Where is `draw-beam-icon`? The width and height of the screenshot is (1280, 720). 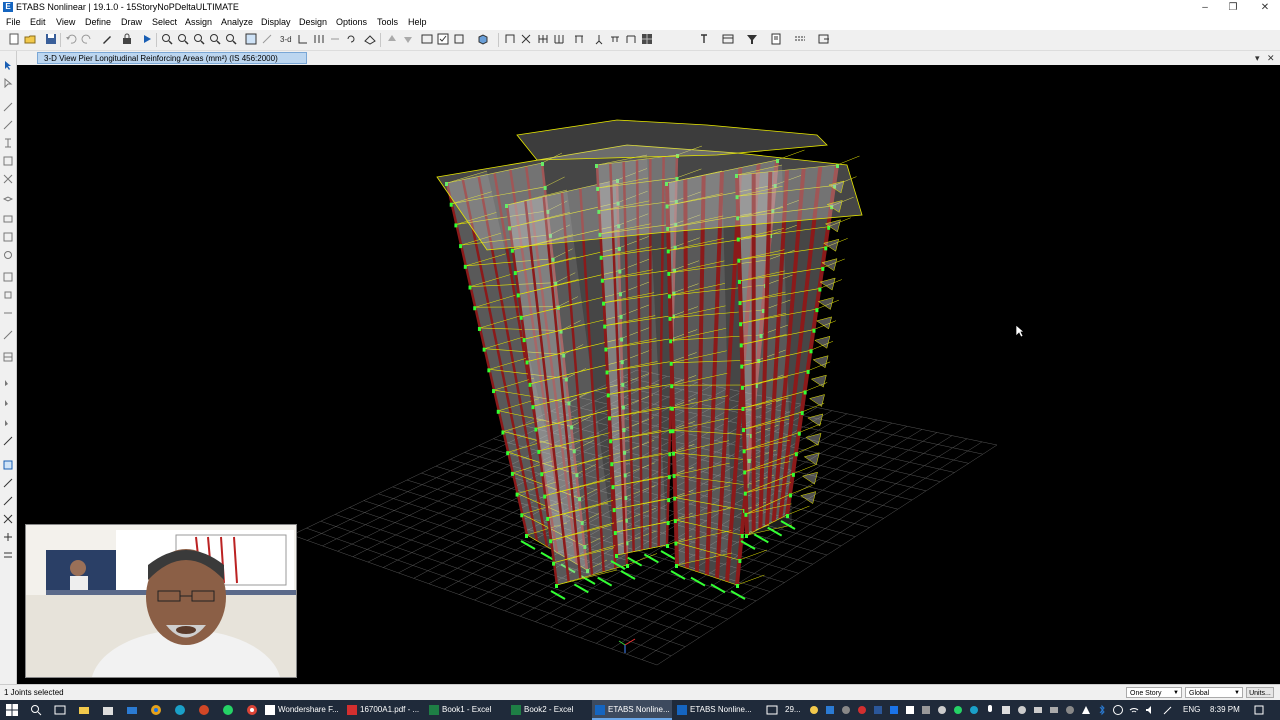
draw-beam-icon is located at coordinates (579, 39).